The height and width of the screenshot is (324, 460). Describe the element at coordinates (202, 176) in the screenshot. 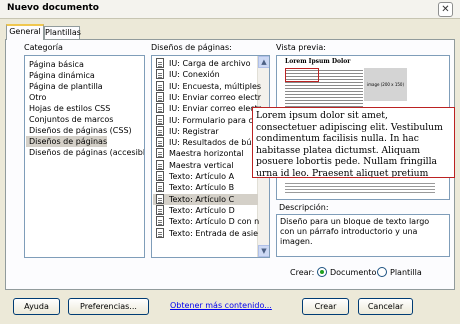

I see `diseno-item-label: Texto: Artículo A` at that location.